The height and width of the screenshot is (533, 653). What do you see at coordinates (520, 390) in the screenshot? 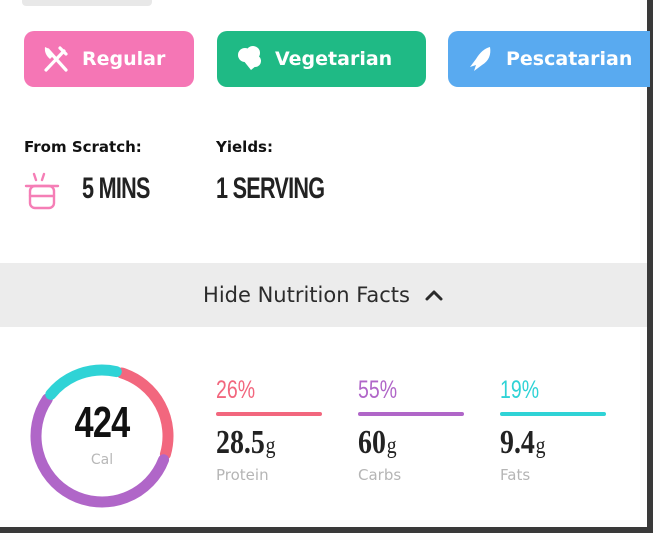
I see `macro-percent: 19%` at bounding box center [520, 390].